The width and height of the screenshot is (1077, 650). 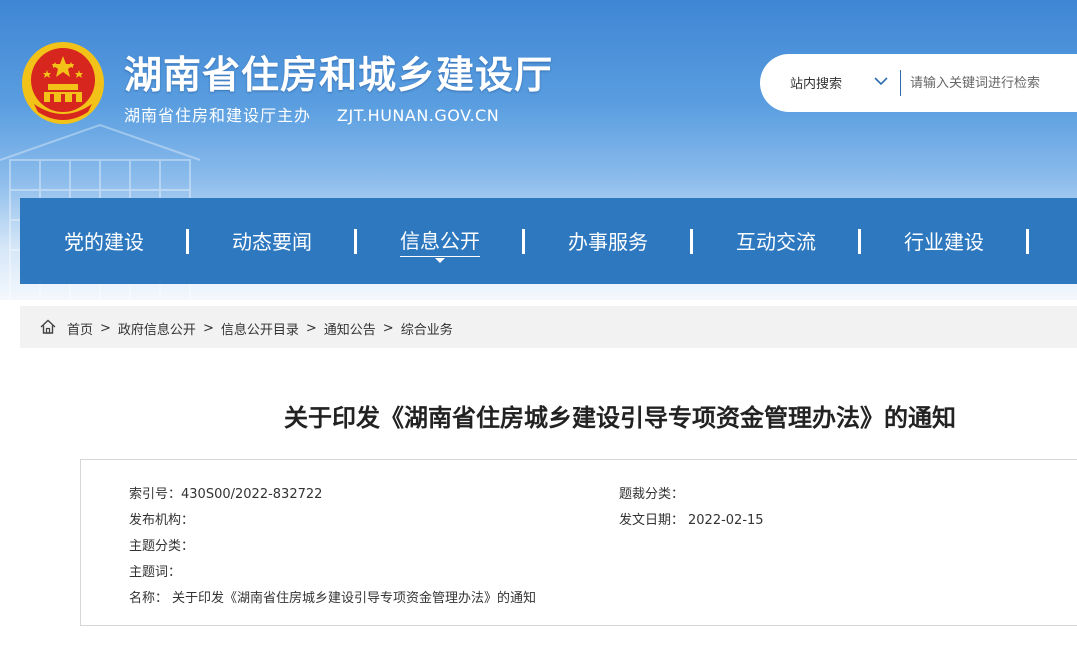 I want to click on nav-item-news: 动态要闻, so click(x=272, y=241).